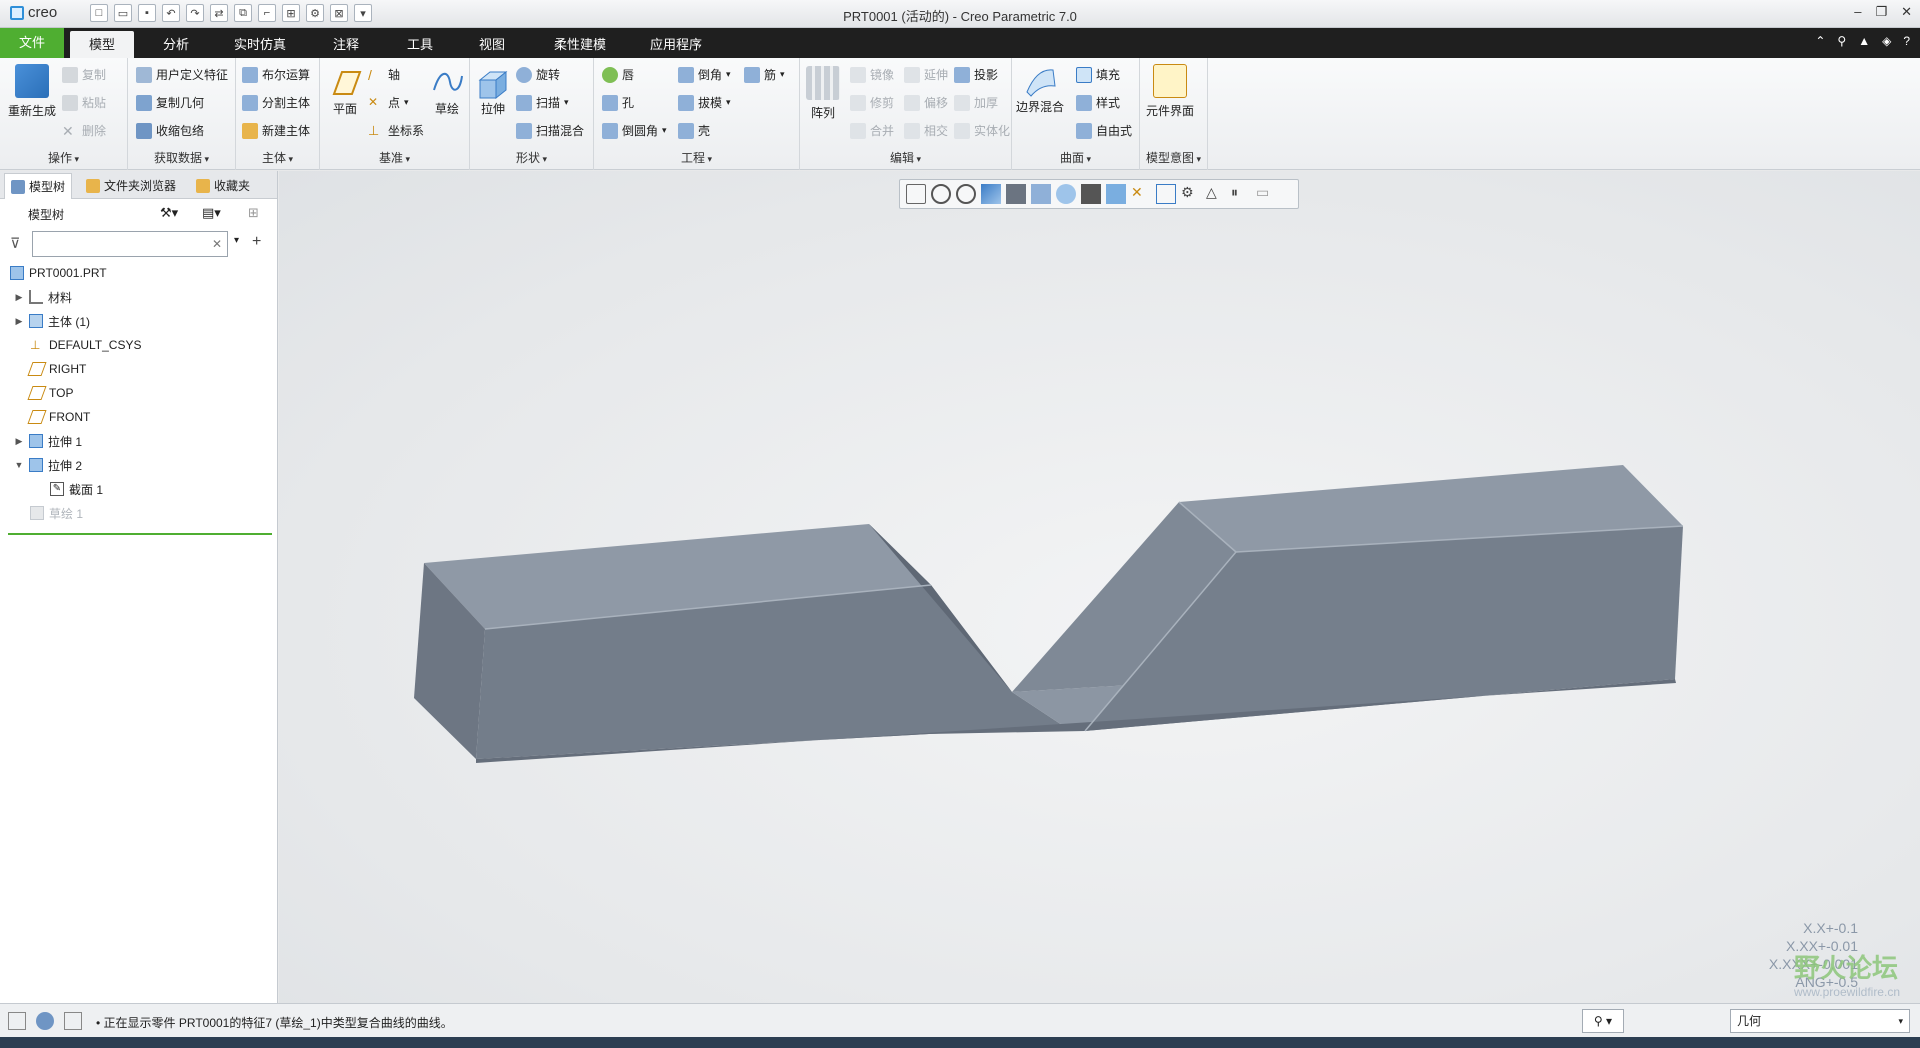  Describe the element at coordinates (43, 297) in the screenshot. I see `tree-node-material: ▶ 材料` at that location.